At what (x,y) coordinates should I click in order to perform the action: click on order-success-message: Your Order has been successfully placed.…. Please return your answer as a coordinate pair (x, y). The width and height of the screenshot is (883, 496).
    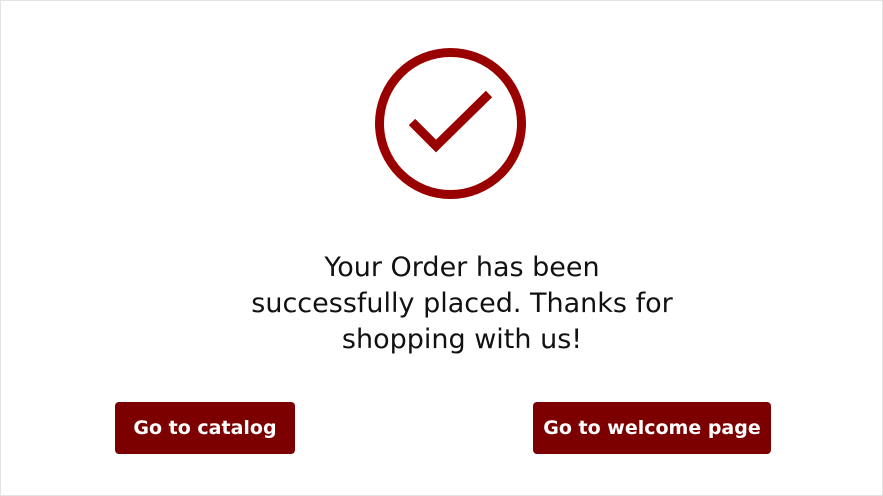
    Looking at the image, I should click on (462, 303).